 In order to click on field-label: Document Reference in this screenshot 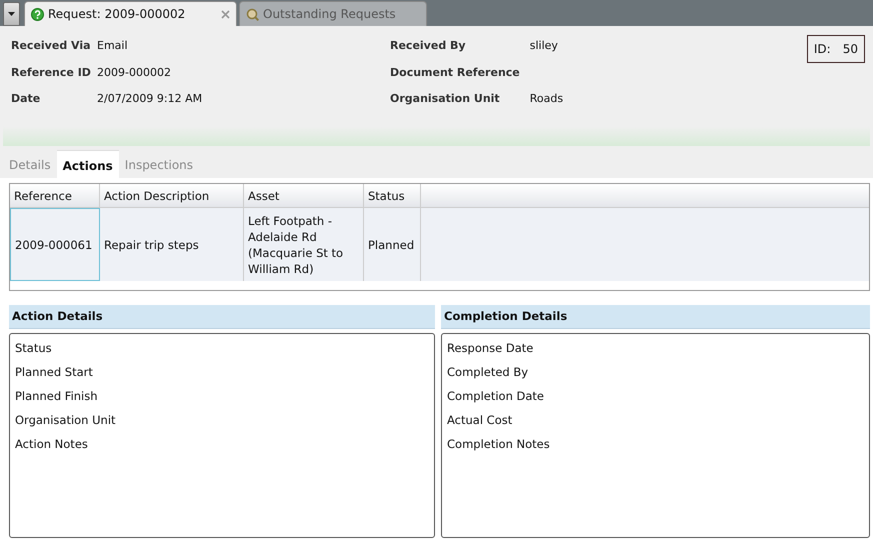, I will do `click(455, 72)`.